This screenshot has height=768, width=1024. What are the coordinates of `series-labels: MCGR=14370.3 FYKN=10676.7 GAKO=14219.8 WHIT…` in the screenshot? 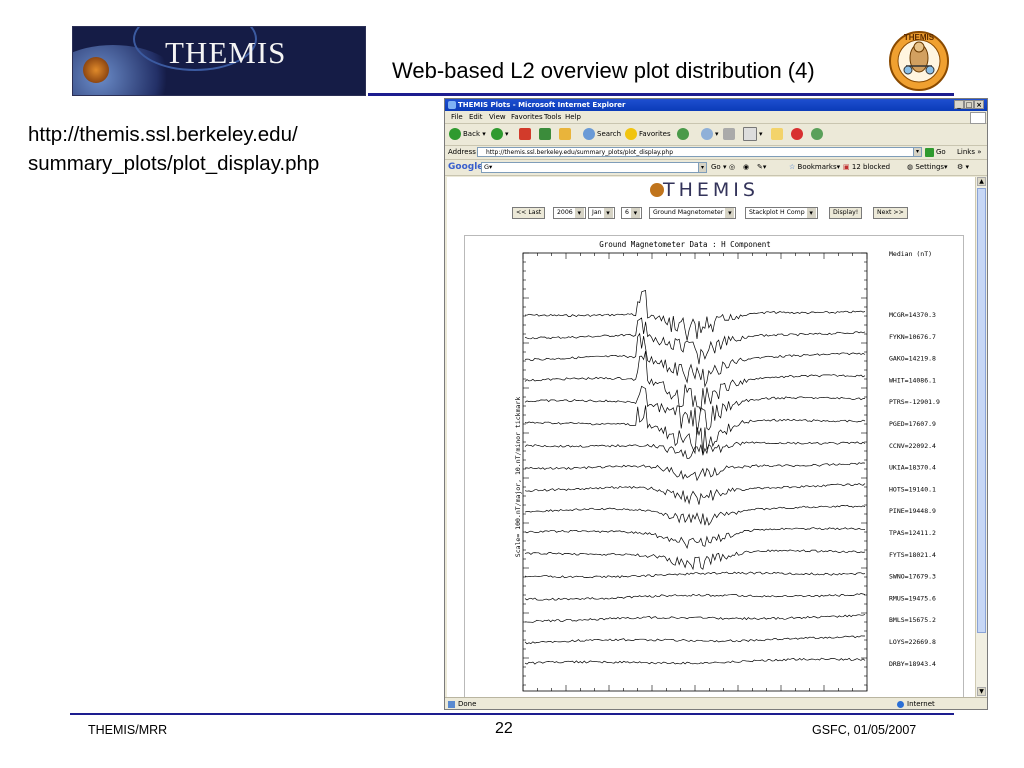 It's located at (914, 489).